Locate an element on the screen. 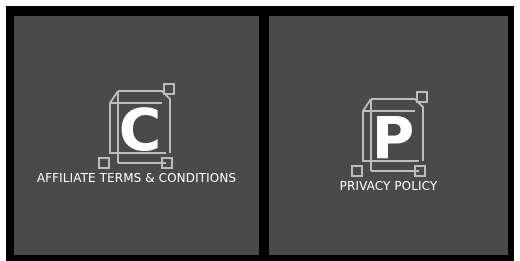 This screenshot has height=261, width=520. card-letter: P is located at coordinates (393, 138).